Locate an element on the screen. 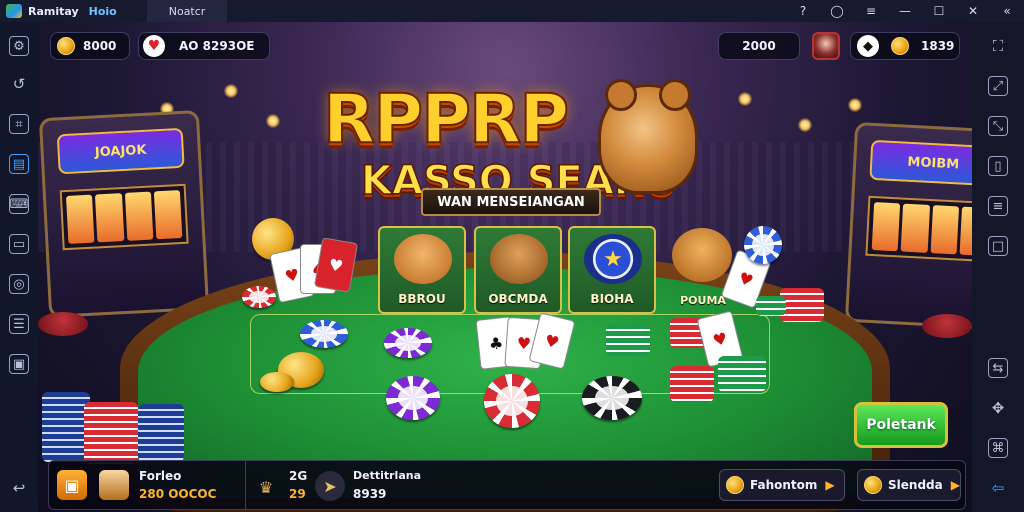 This screenshot has width=1024, height=512. bottom-button-right: Slendda ▶ is located at coordinates (909, 485).